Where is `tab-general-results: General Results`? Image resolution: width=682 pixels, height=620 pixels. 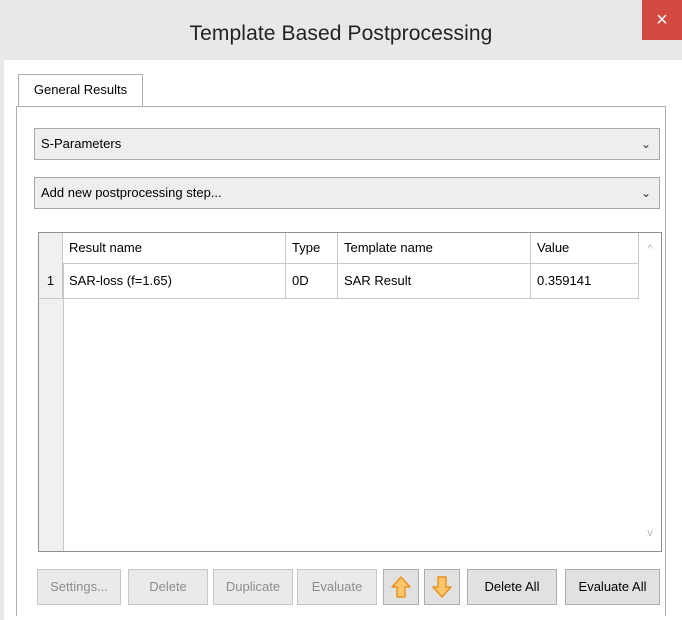 tab-general-results: General Results is located at coordinates (80, 90).